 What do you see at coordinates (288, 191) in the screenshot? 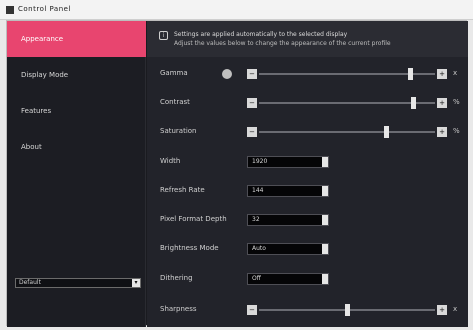
I see `refresh-rate-field: 144` at bounding box center [288, 191].